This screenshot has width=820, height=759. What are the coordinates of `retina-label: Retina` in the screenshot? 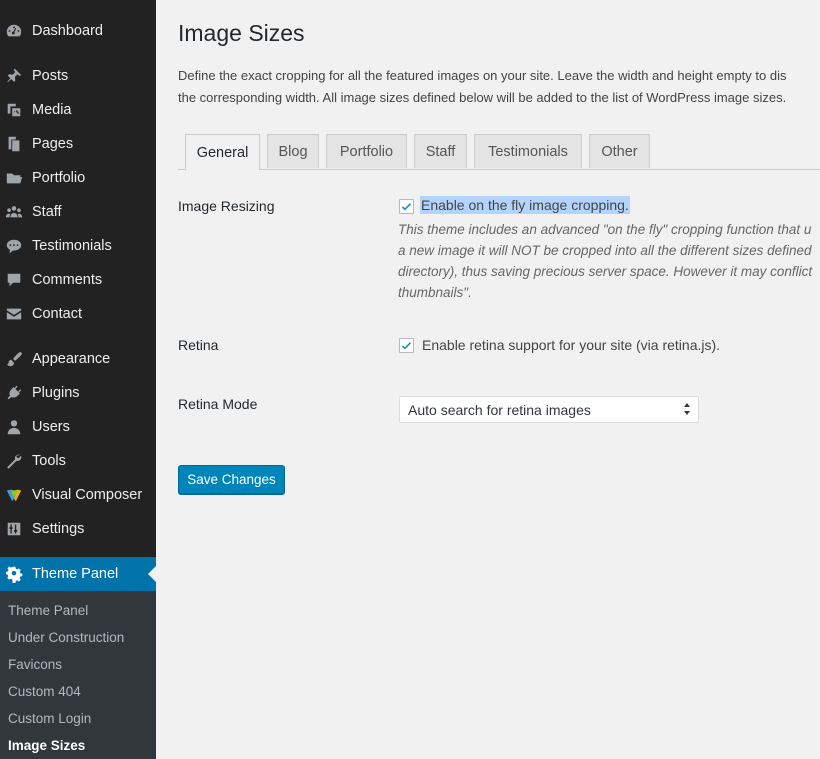 It's located at (198, 345).